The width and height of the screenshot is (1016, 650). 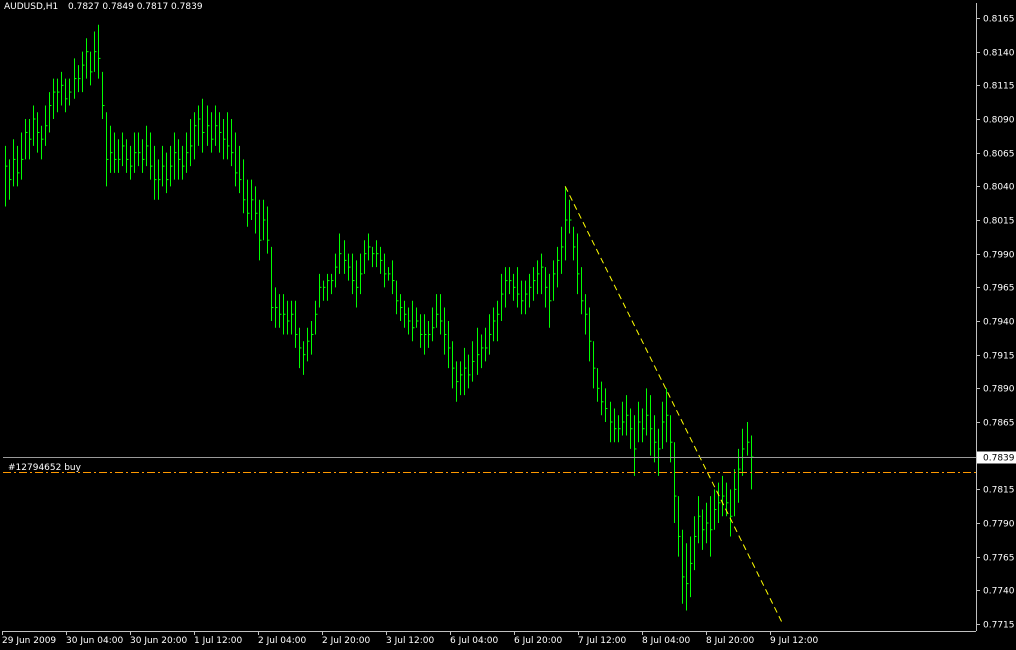 I want to click on price-tick-label: 0.8140, so click(x=999, y=54).